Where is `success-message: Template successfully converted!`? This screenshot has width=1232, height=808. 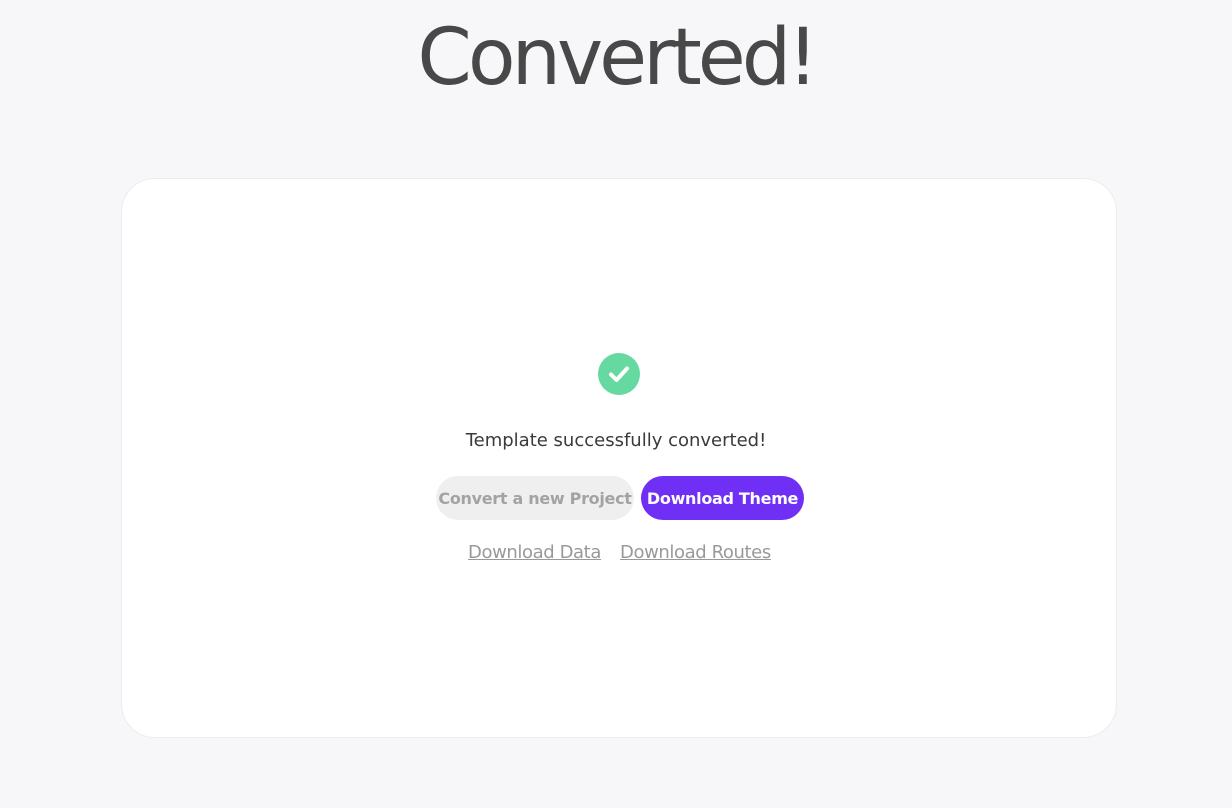
success-message: Template successfully converted! is located at coordinates (616, 440).